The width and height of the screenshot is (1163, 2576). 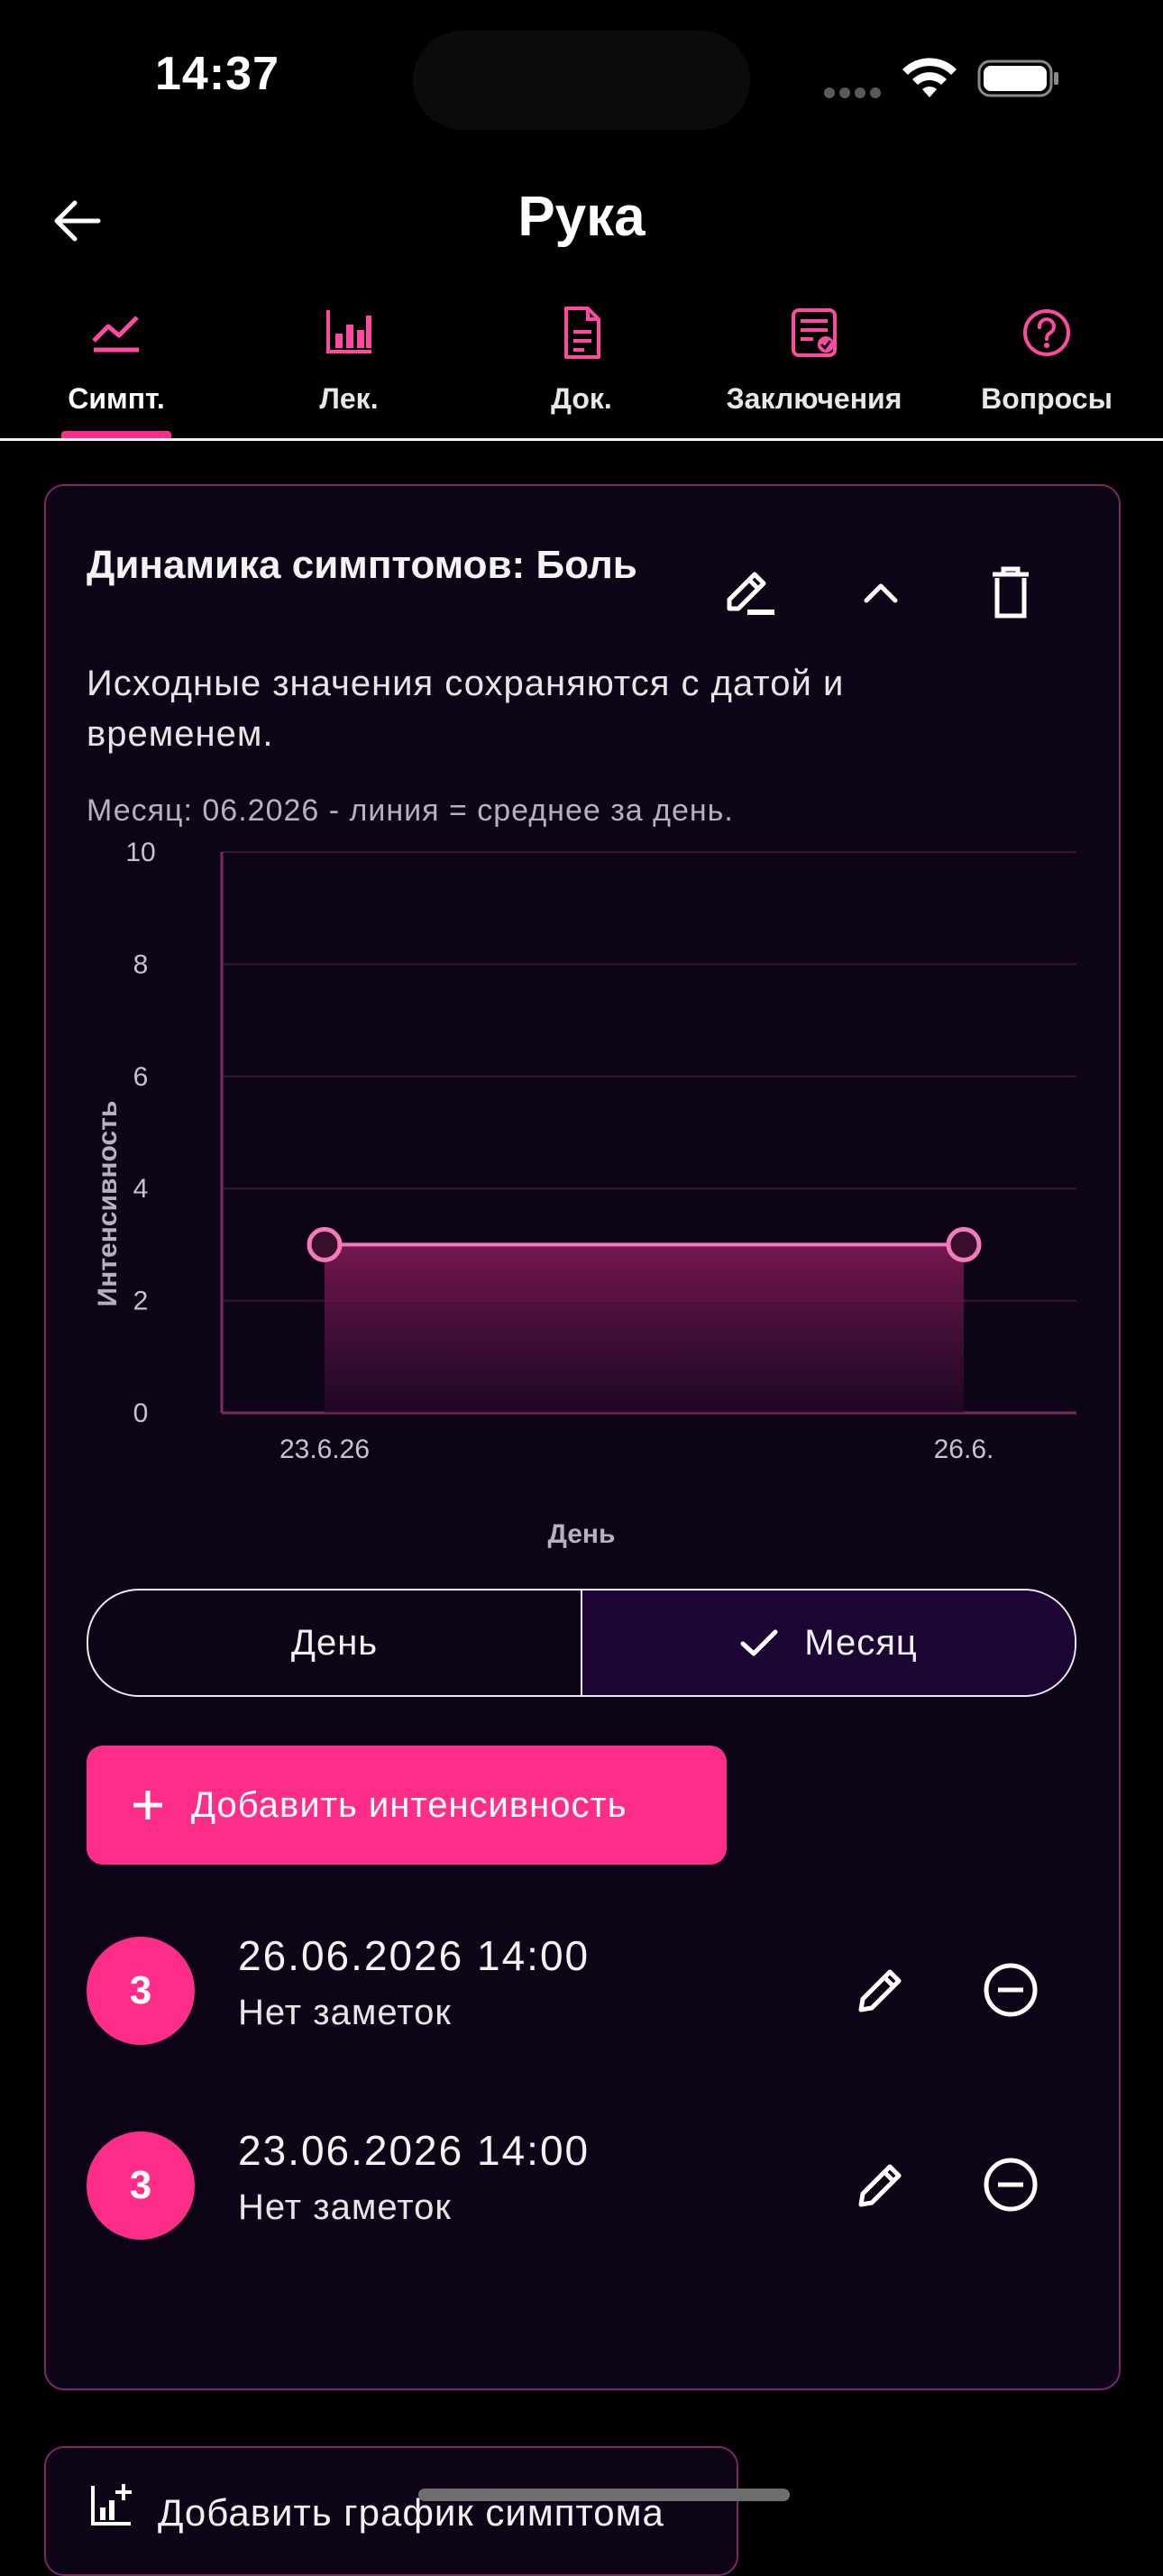 What do you see at coordinates (964, 1449) in the screenshot?
I see `x-tick-label: 26.6.` at bounding box center [964, 1449].